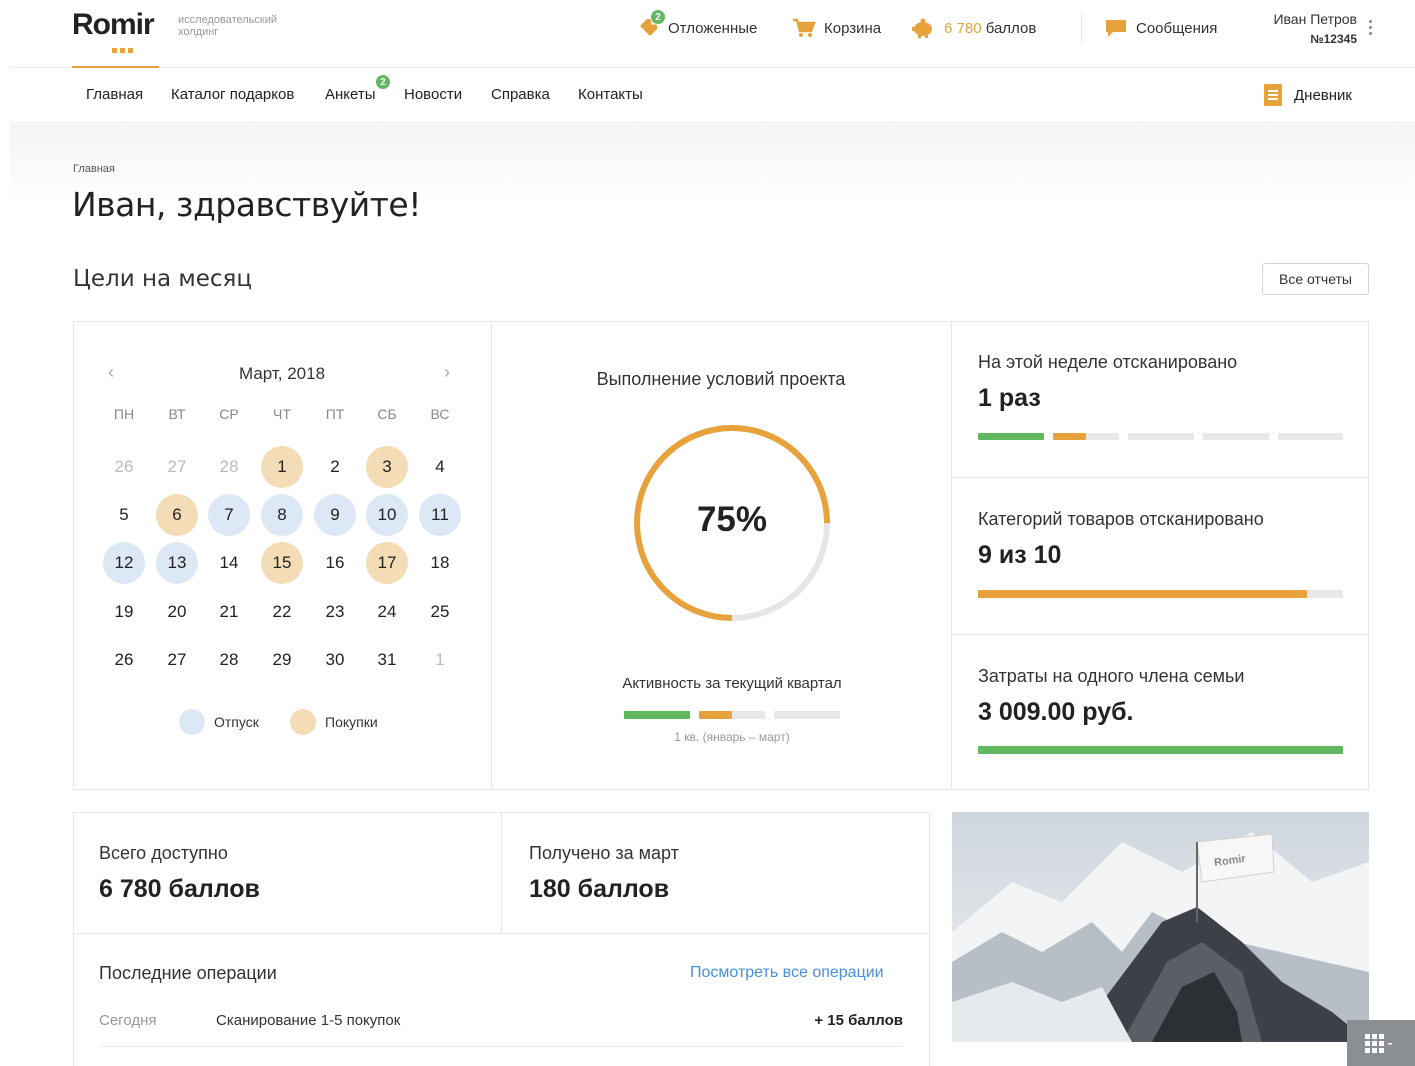 This screenshot has width=1415, height=1066. What do you see at coordinates (1108, 362) in the screenshot?
I see `scanned-week-label: На этой неделе отсканировано` at bounding box center [1108, 362].